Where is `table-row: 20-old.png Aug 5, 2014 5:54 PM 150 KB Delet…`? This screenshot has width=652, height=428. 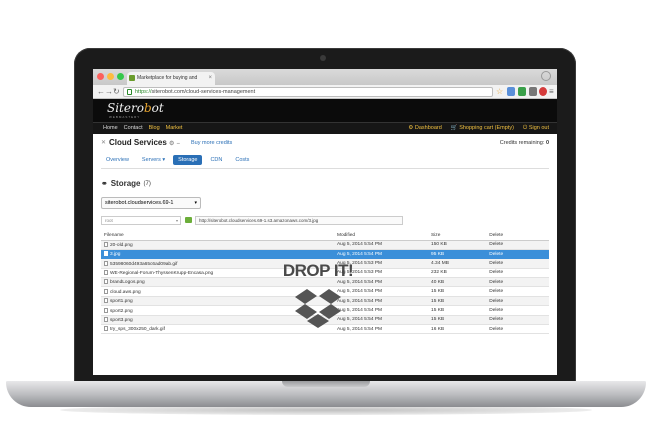 table-row: 20-old.png Aug 5, 2014 5:54 PM 150 KB Delet… is located at coordinates (325, 245).